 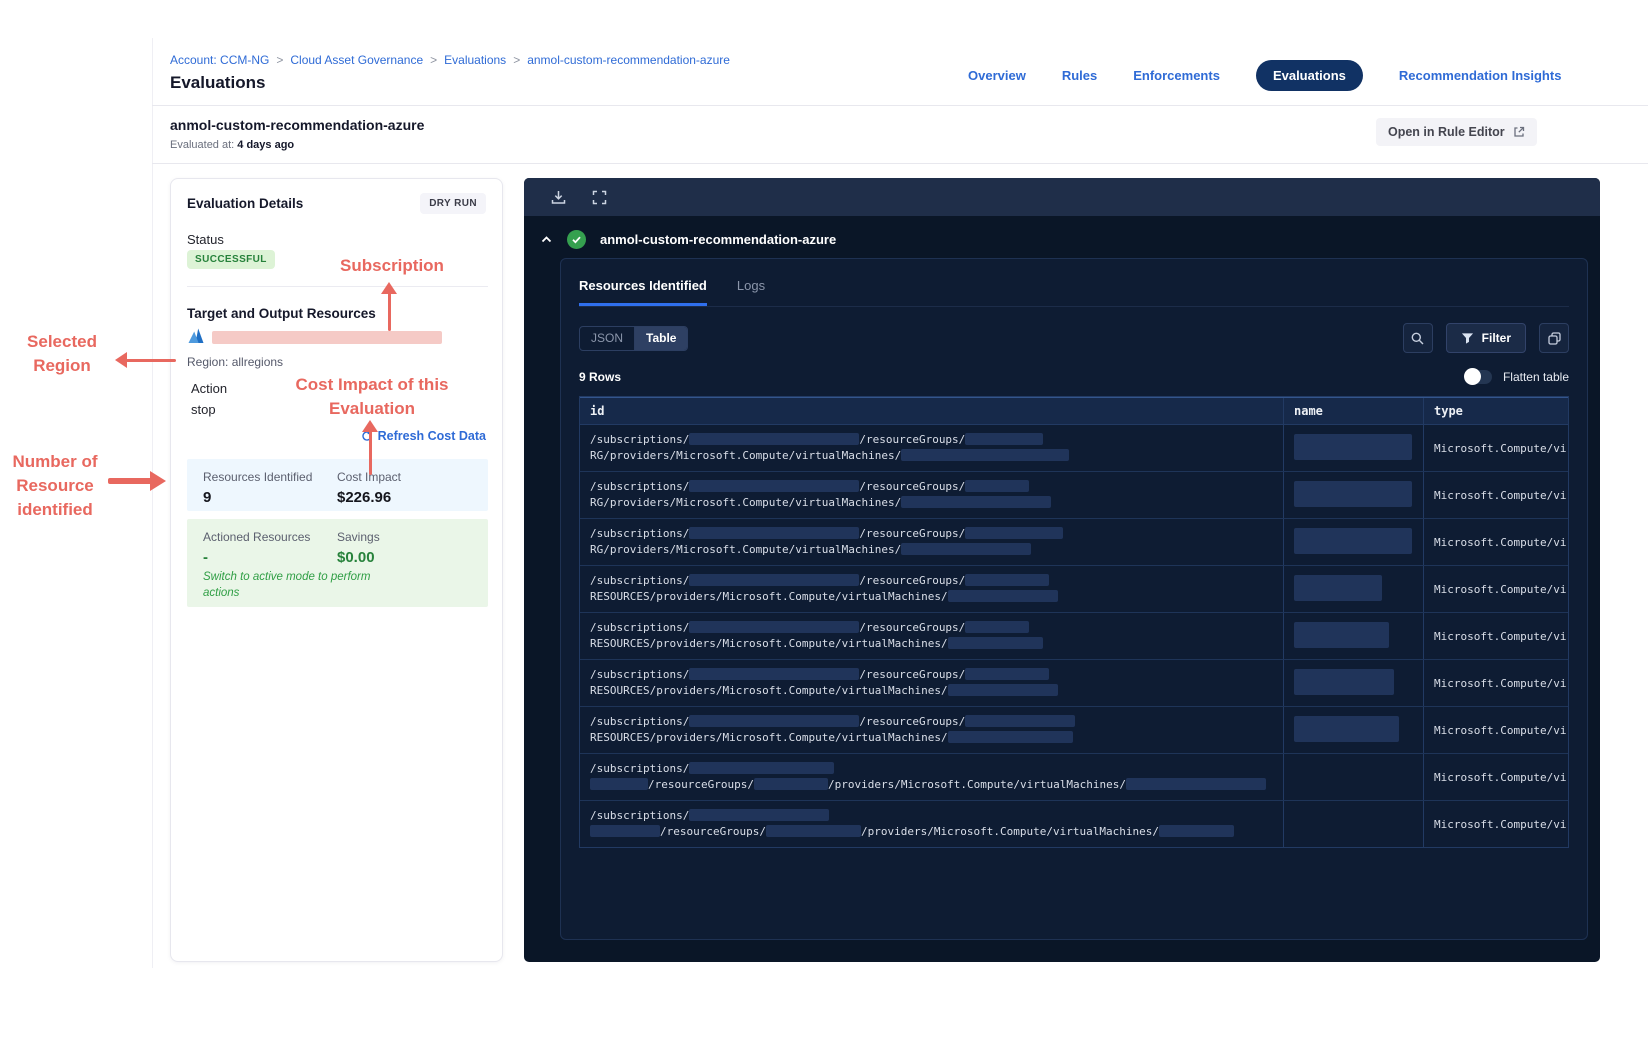 What do you see at coordinates (209, 388) in the screenshot?
I see `action-label: Action` at bounding box center [209, 388].